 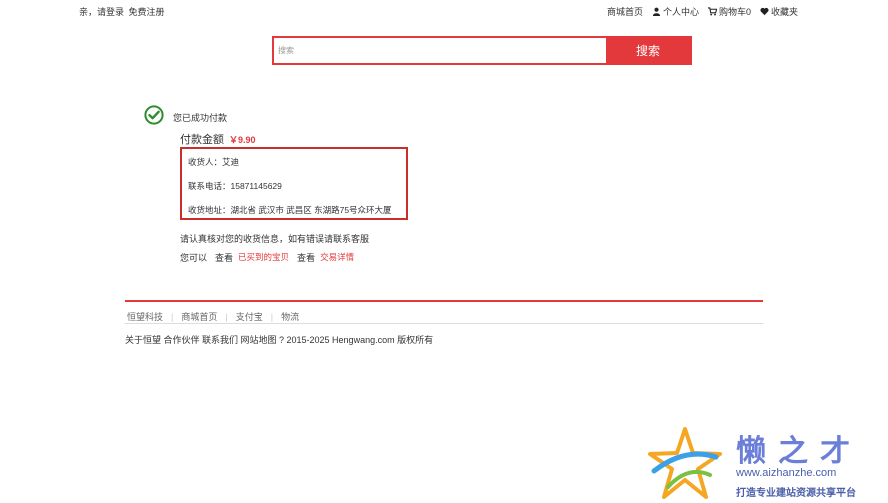 I want to click on top-bar: 亲，请登录 免费注册 商城首页 个人中心 购物车0 收藏夹, so click(x=444, y=11).